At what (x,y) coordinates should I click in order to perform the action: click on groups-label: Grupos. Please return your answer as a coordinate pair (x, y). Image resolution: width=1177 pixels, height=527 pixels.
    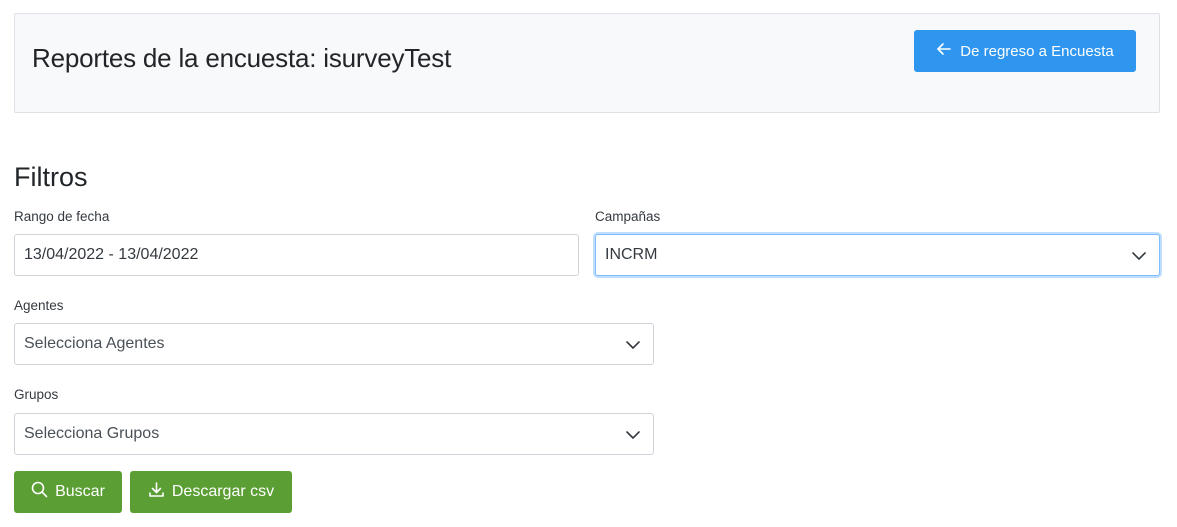
    Looking at the image, I should click on (36, 394).